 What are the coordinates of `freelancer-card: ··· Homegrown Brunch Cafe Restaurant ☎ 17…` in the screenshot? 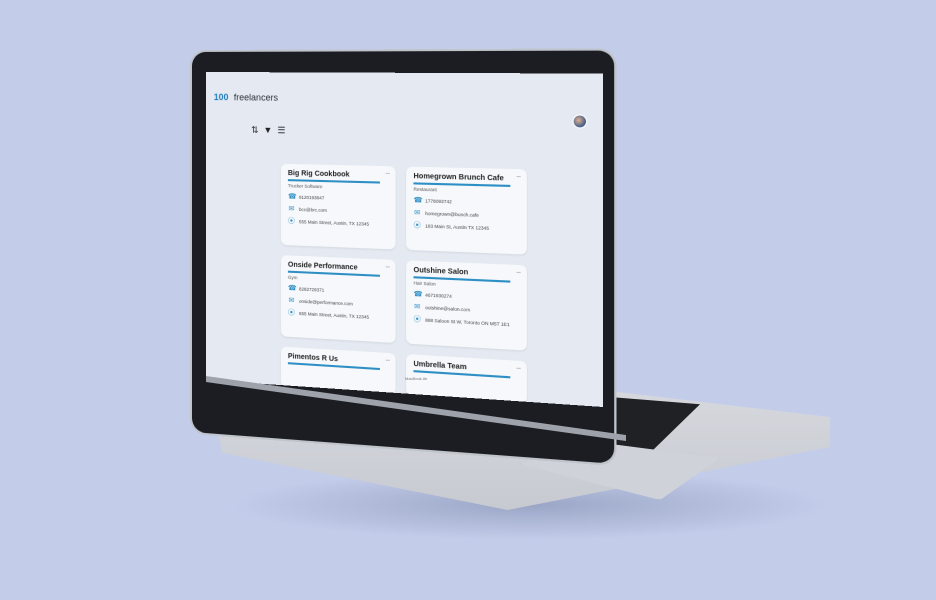 It's located at (466, 210).